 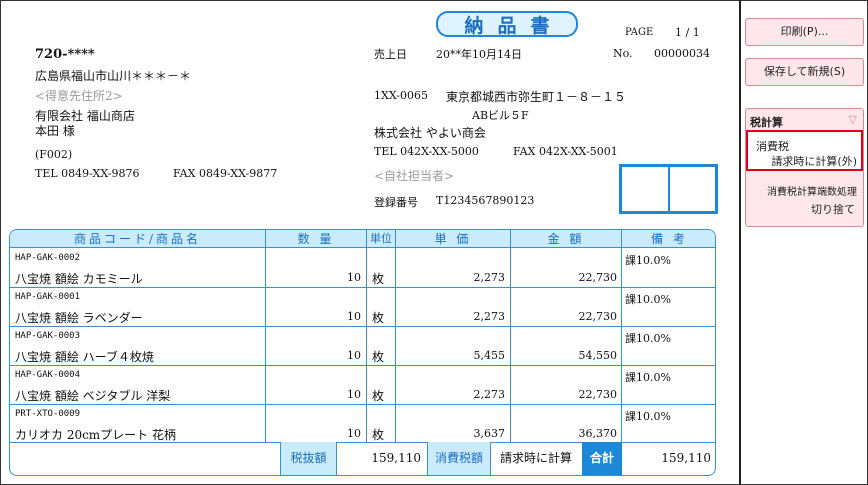 I want to click on consumption-tax-setting: 消費税 請求時に計算(外), so click(x=804, y=150).